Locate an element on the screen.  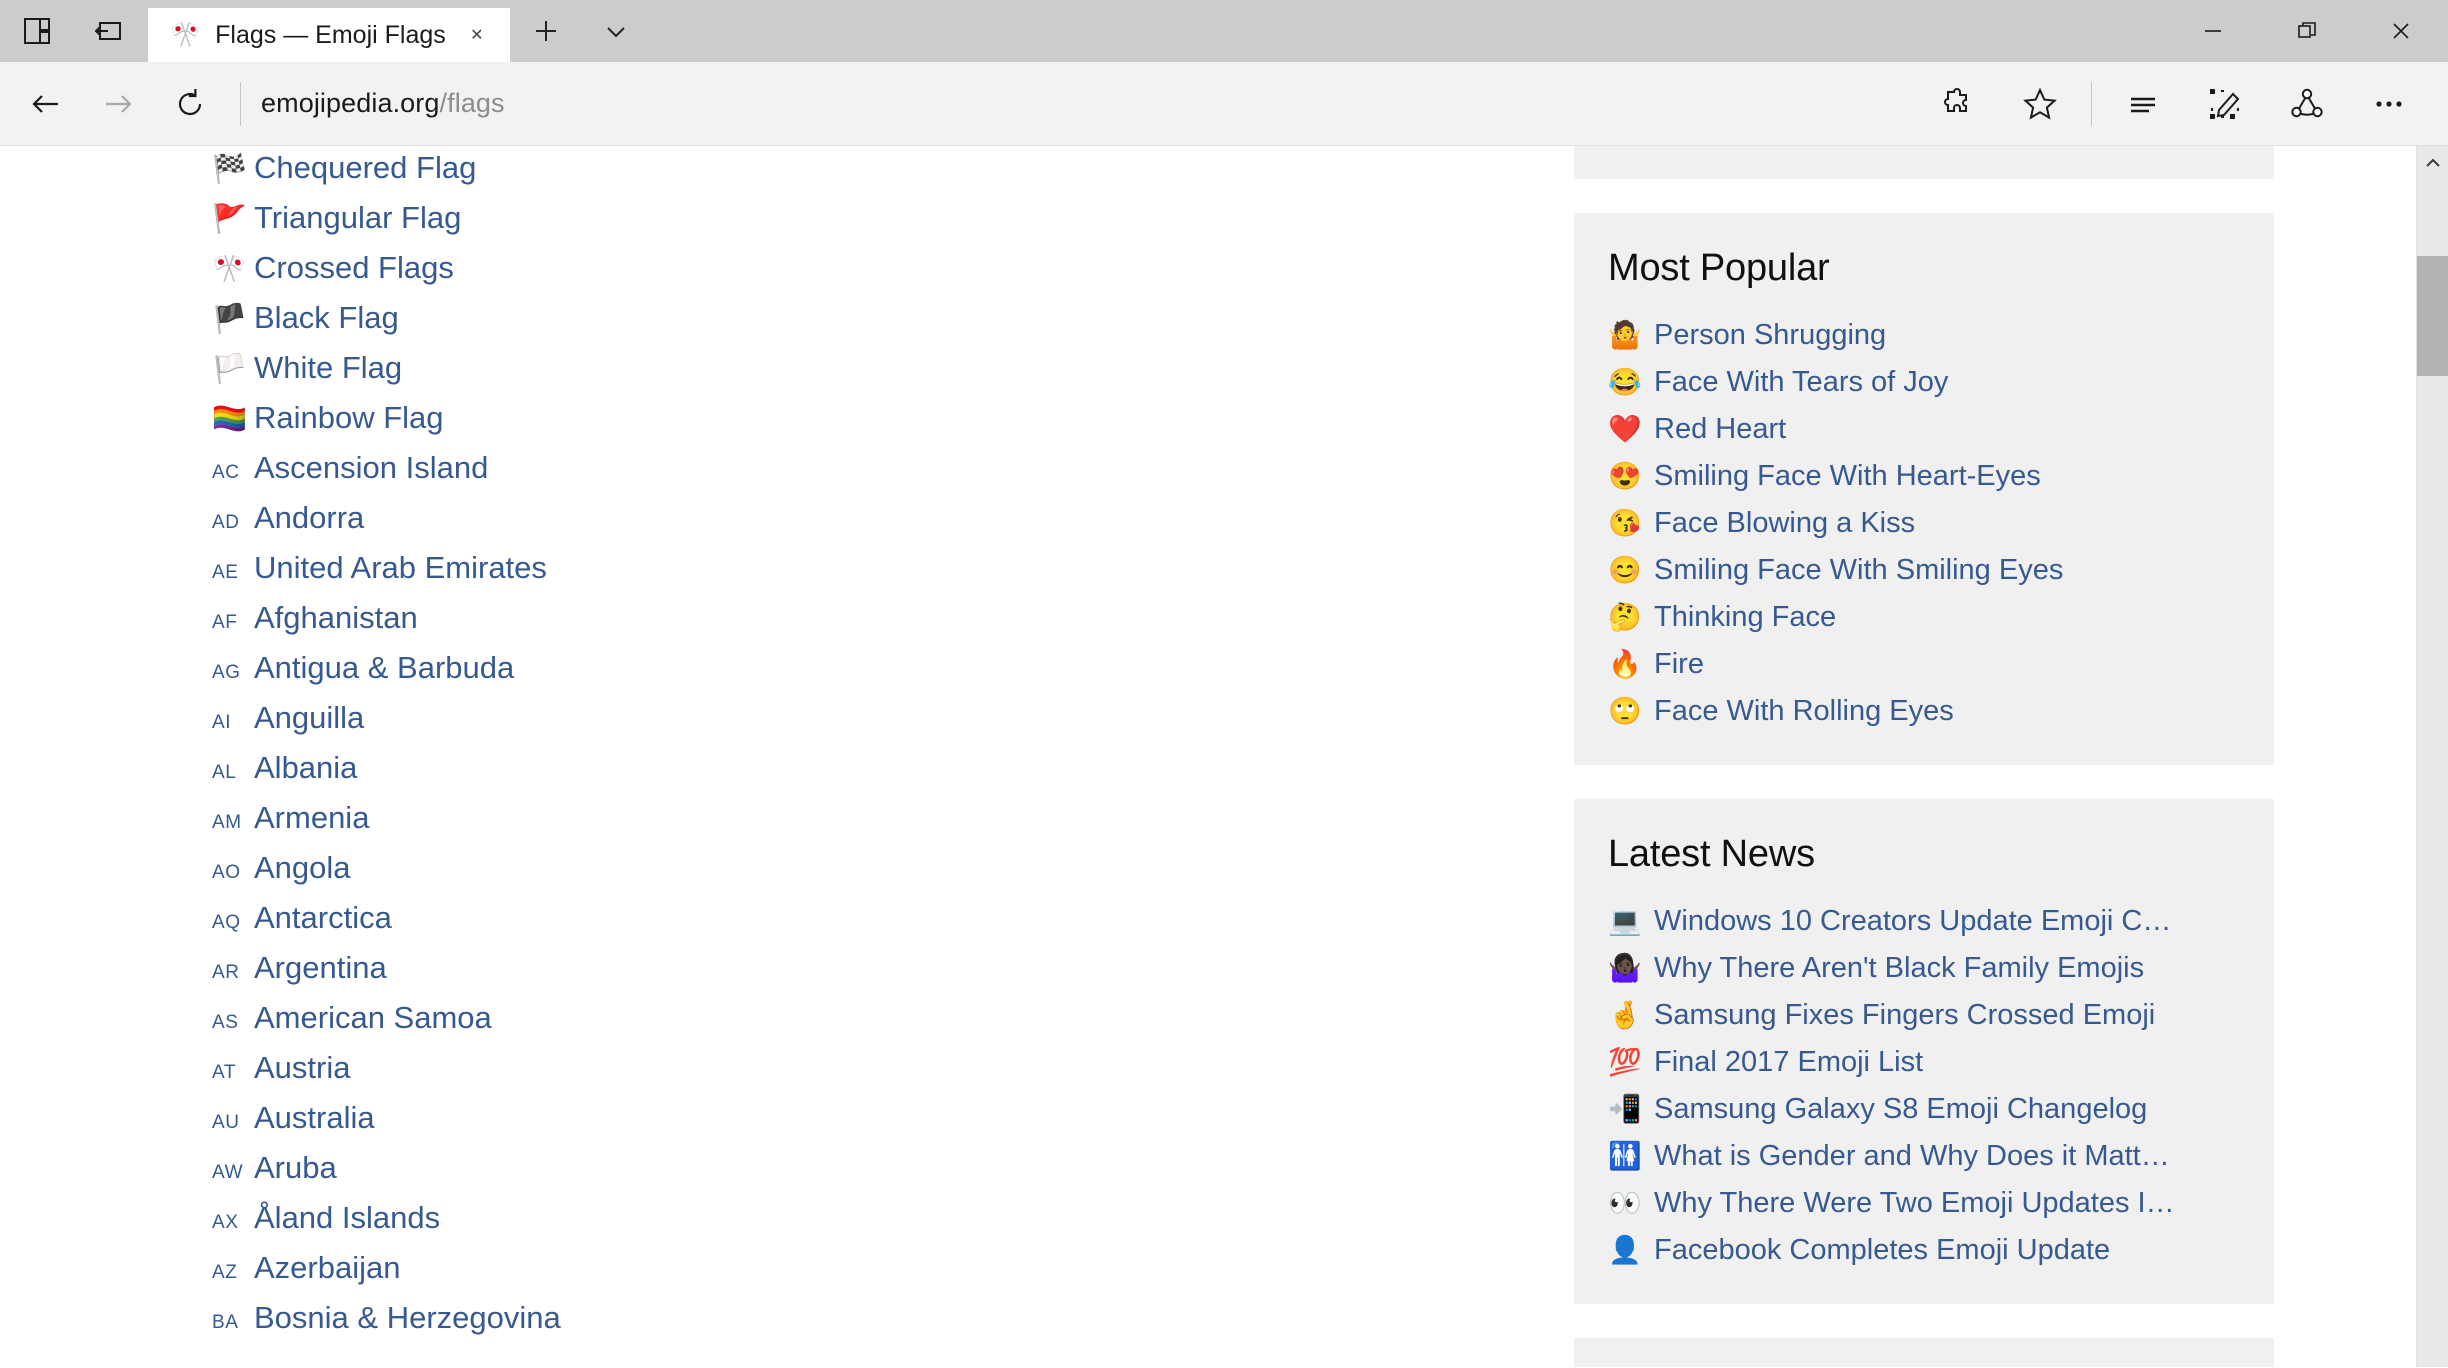
list-item: 📲 Samsung Galaxy S8 Emoji Changelog is located at coordinates (1924, 1109).